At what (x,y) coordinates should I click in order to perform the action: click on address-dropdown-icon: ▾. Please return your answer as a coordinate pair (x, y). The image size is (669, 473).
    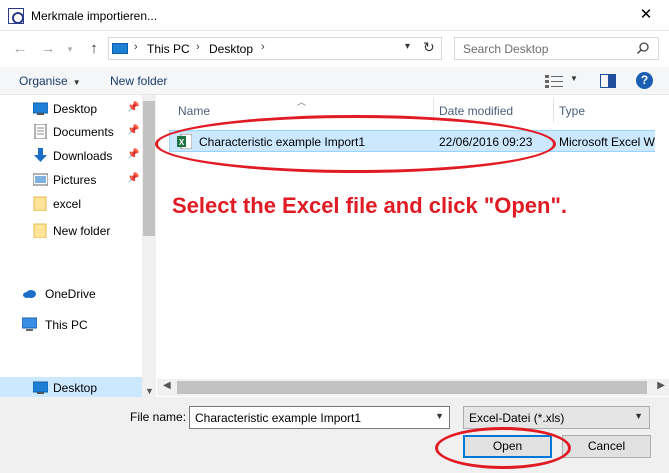
    Looking at the image, I should click on (407, 46).